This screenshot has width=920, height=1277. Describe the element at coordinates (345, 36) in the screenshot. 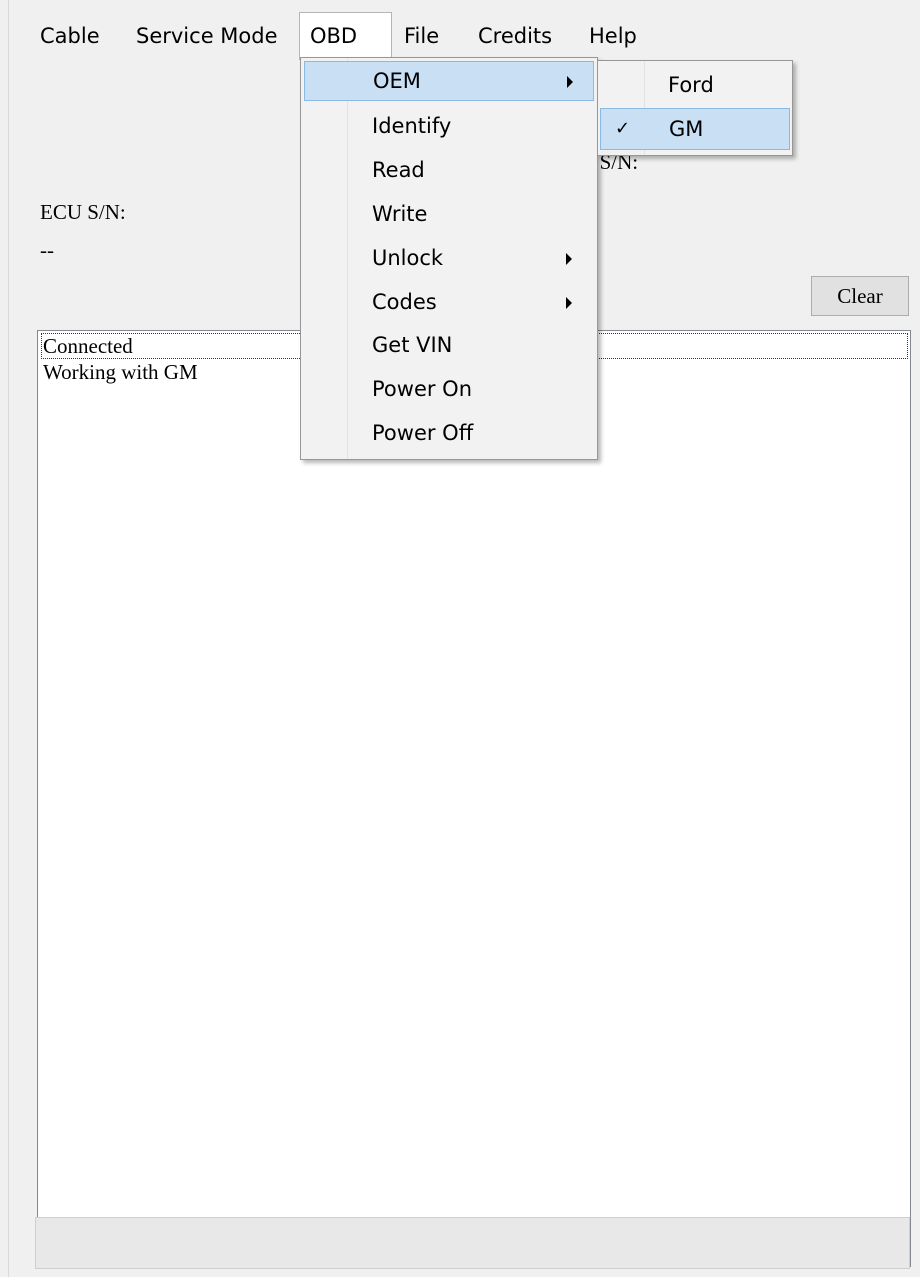

I see `menu-obd: OBD` at that location.